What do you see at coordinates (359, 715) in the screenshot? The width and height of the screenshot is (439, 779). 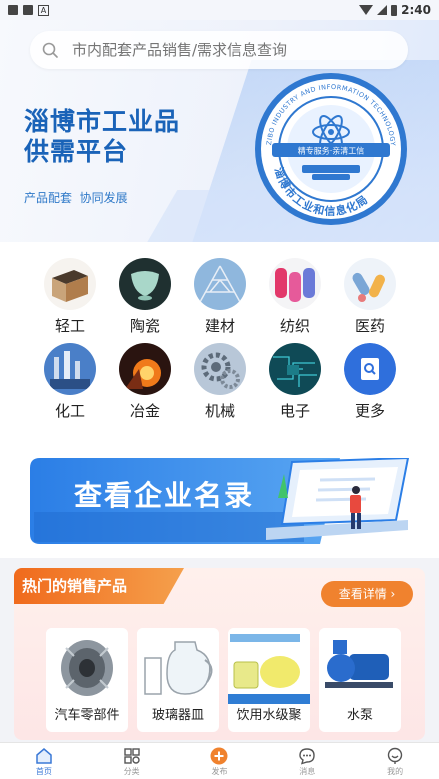 I see `product-label: 水泵` at bounding box center [359, 715].